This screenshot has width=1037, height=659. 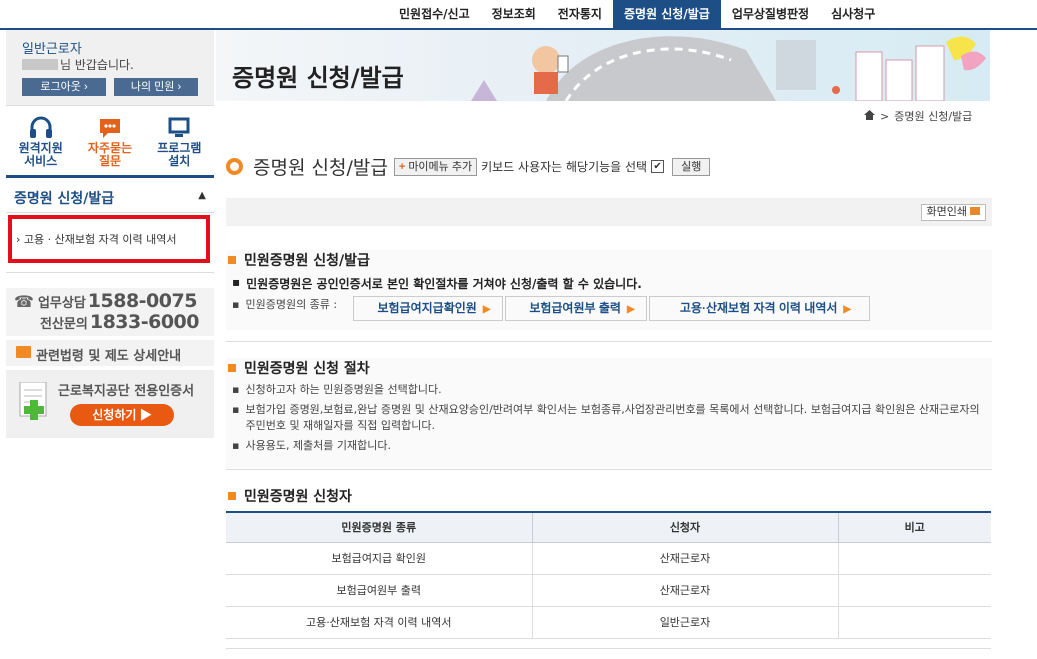 I want to click on chat-bubble-icon, so click(x=109, y=129).